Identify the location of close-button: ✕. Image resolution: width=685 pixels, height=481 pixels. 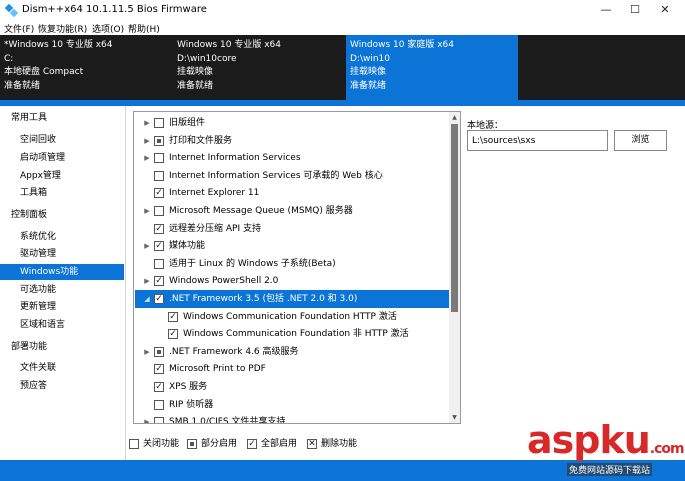
(665, 10).